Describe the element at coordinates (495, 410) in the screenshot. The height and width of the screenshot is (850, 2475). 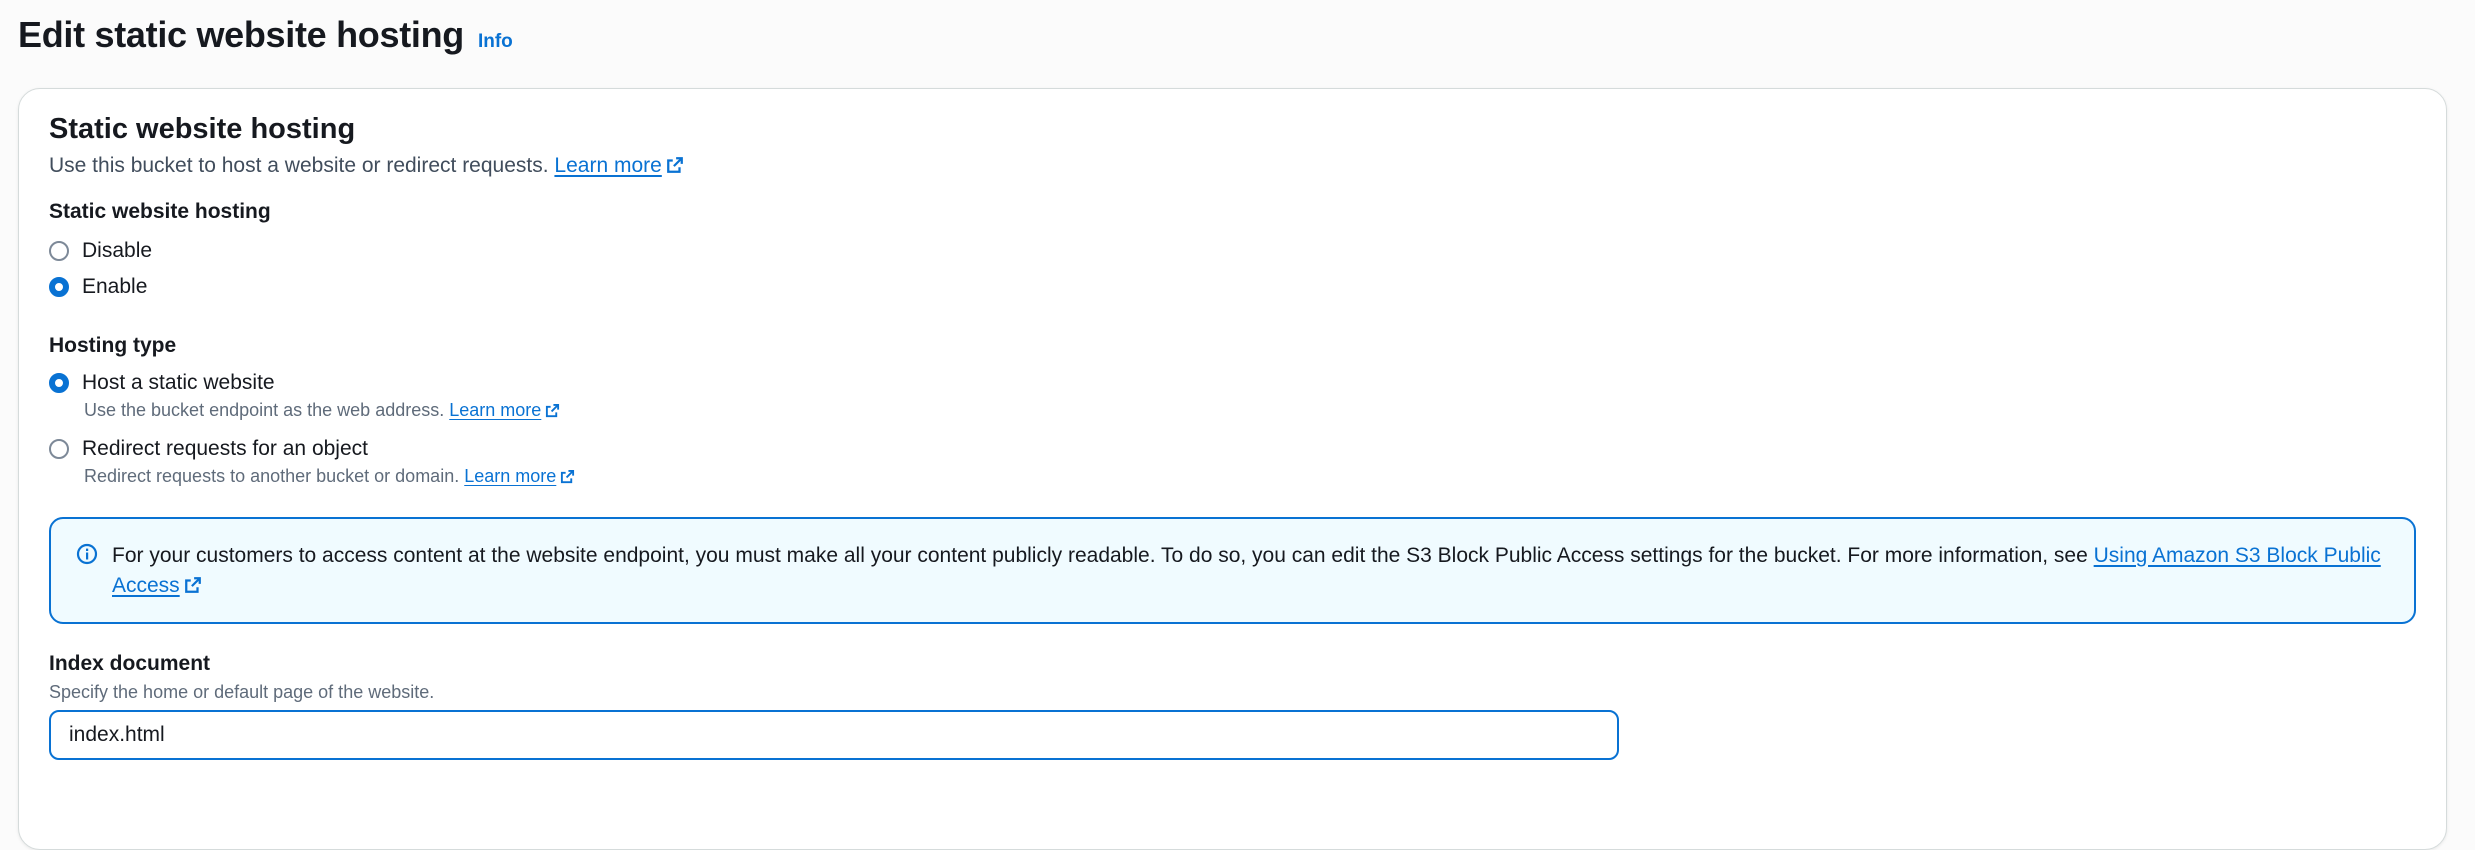
I see `host-static-learn-more-label: Learn more` at that location.